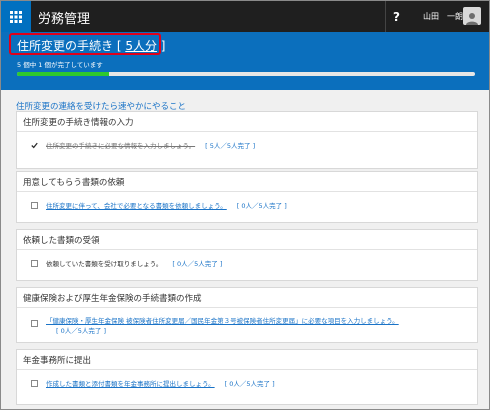  Describe the element at coordinates (246, 74) in the screenshot. I see `progress-bar` at that location.